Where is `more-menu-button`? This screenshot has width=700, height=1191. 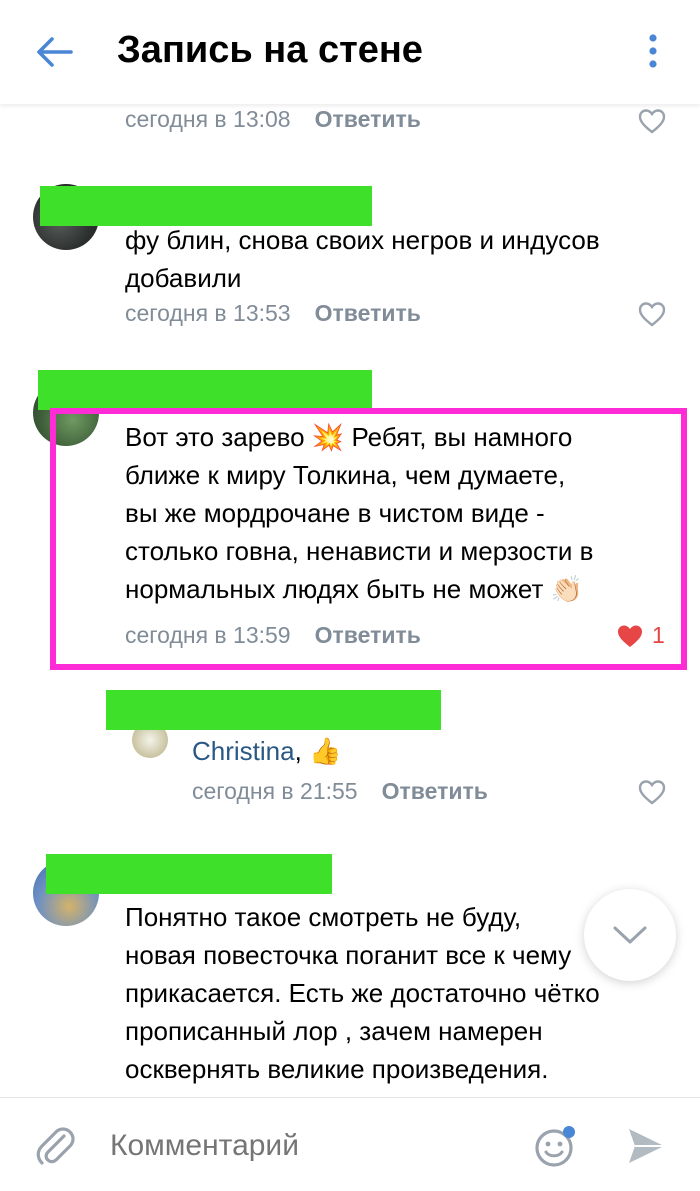 more-menu-button is located at coordinates (653, 51).